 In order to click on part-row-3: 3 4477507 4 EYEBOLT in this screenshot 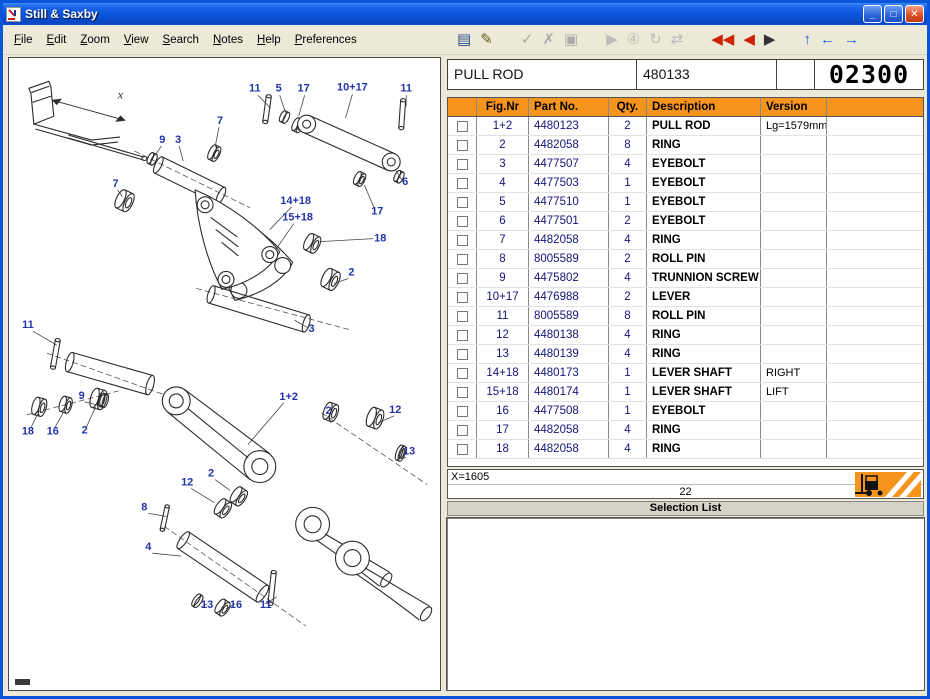, I will do `click(685, 164)`.